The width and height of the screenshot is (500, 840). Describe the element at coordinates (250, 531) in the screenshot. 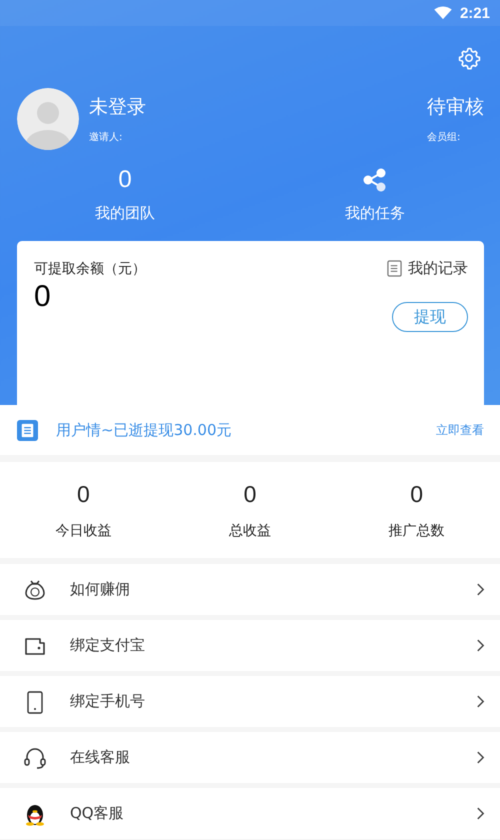

I see `stat-label: 总收益` at that location.